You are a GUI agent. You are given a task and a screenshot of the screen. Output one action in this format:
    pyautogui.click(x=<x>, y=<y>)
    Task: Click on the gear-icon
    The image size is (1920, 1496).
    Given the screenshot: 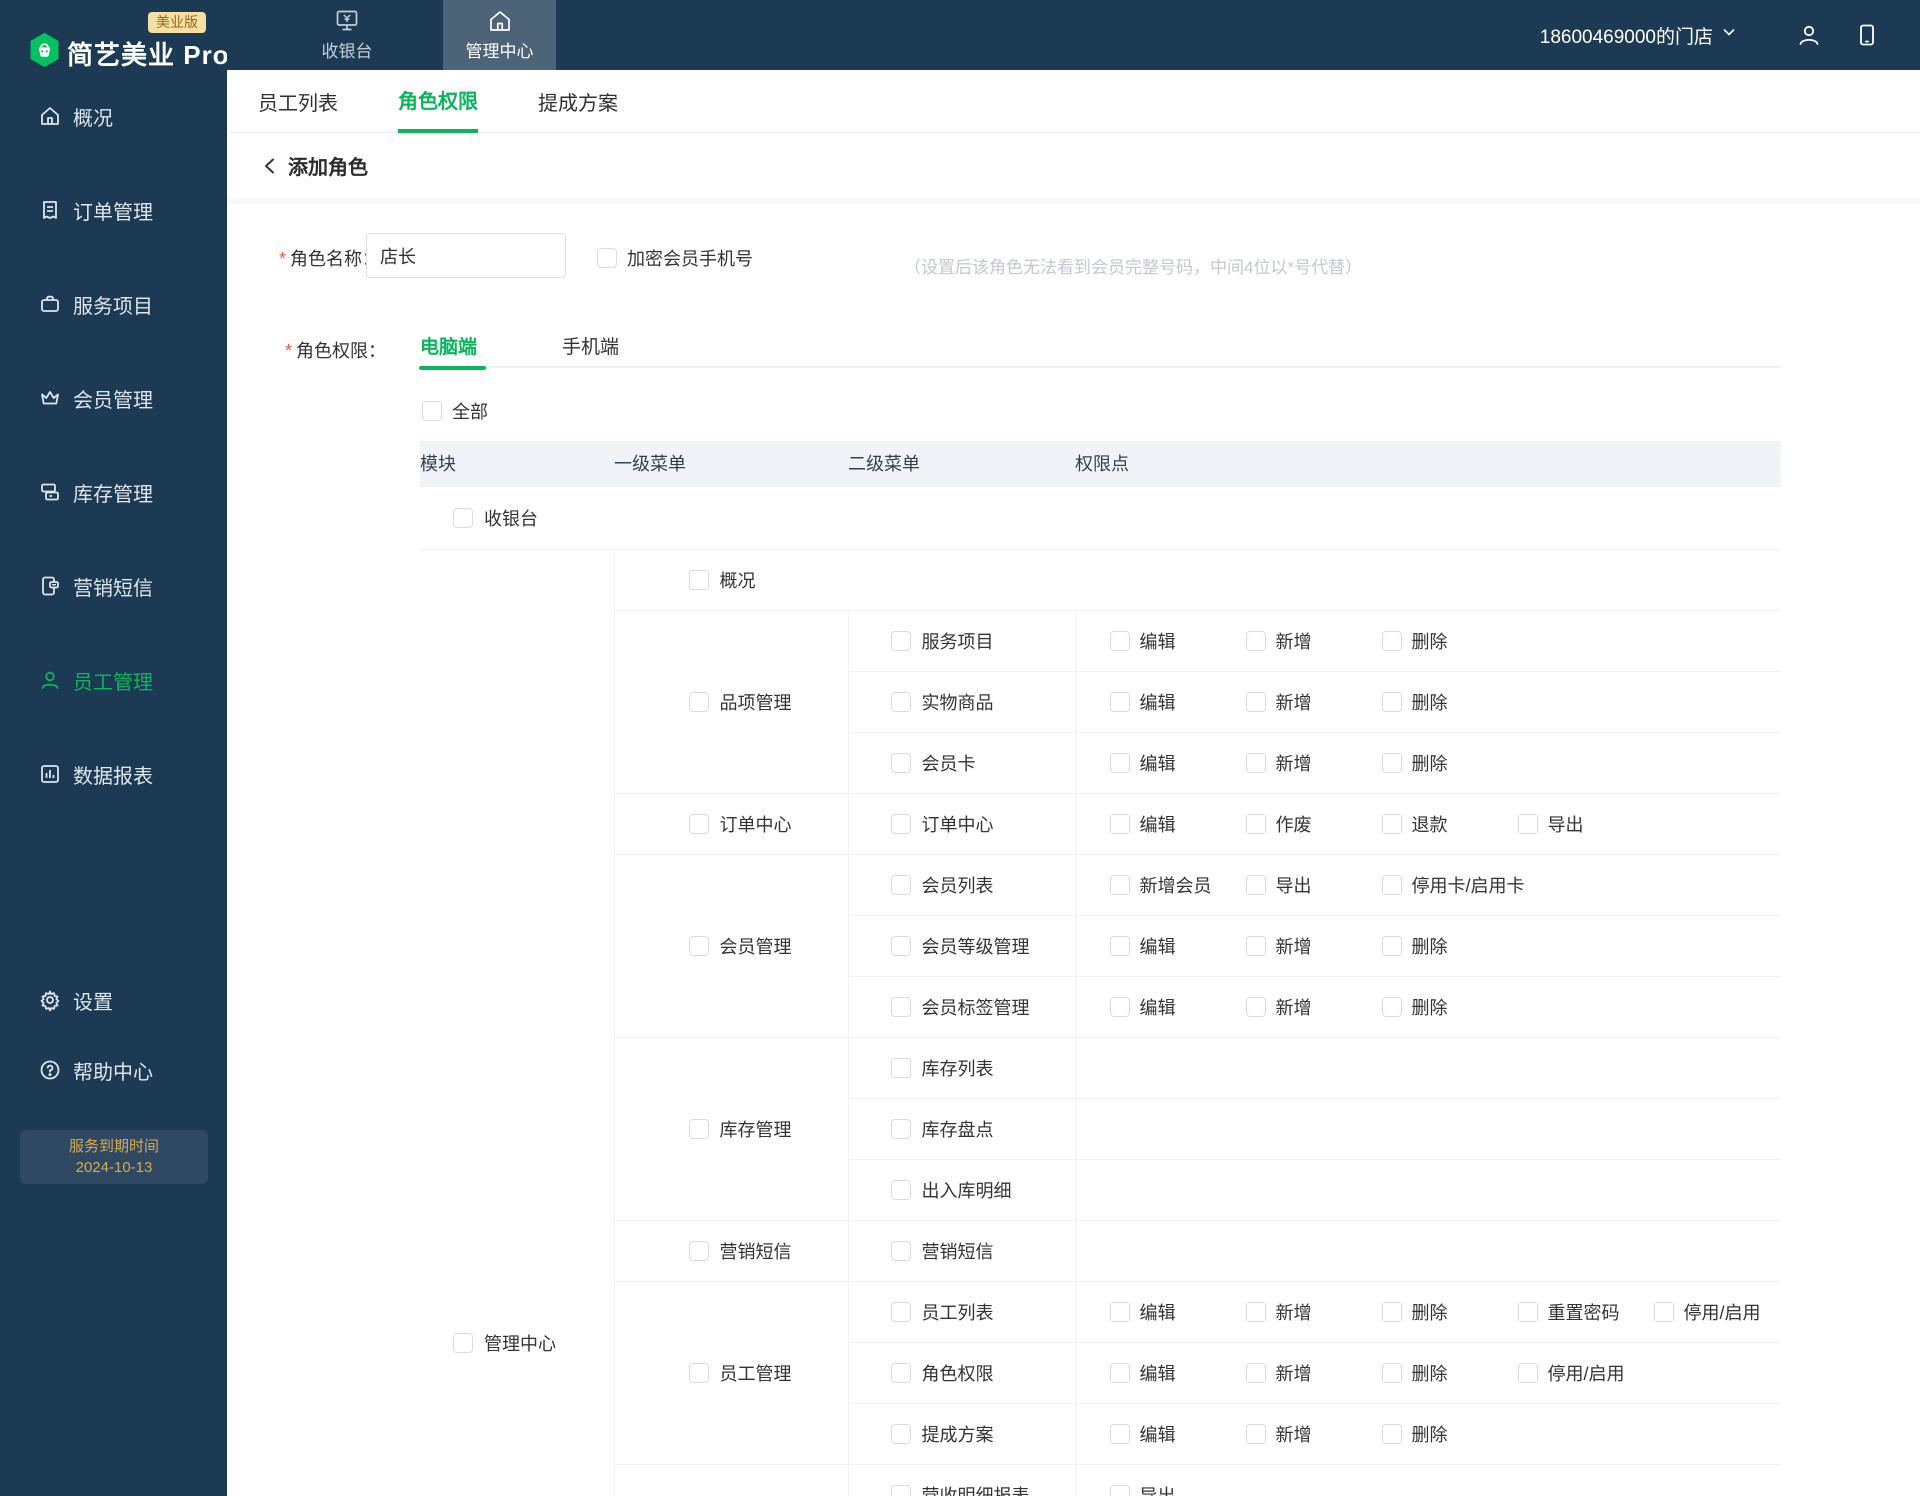 What is the action you would take?
    pyautogui.click(x=50, y=1000)
    